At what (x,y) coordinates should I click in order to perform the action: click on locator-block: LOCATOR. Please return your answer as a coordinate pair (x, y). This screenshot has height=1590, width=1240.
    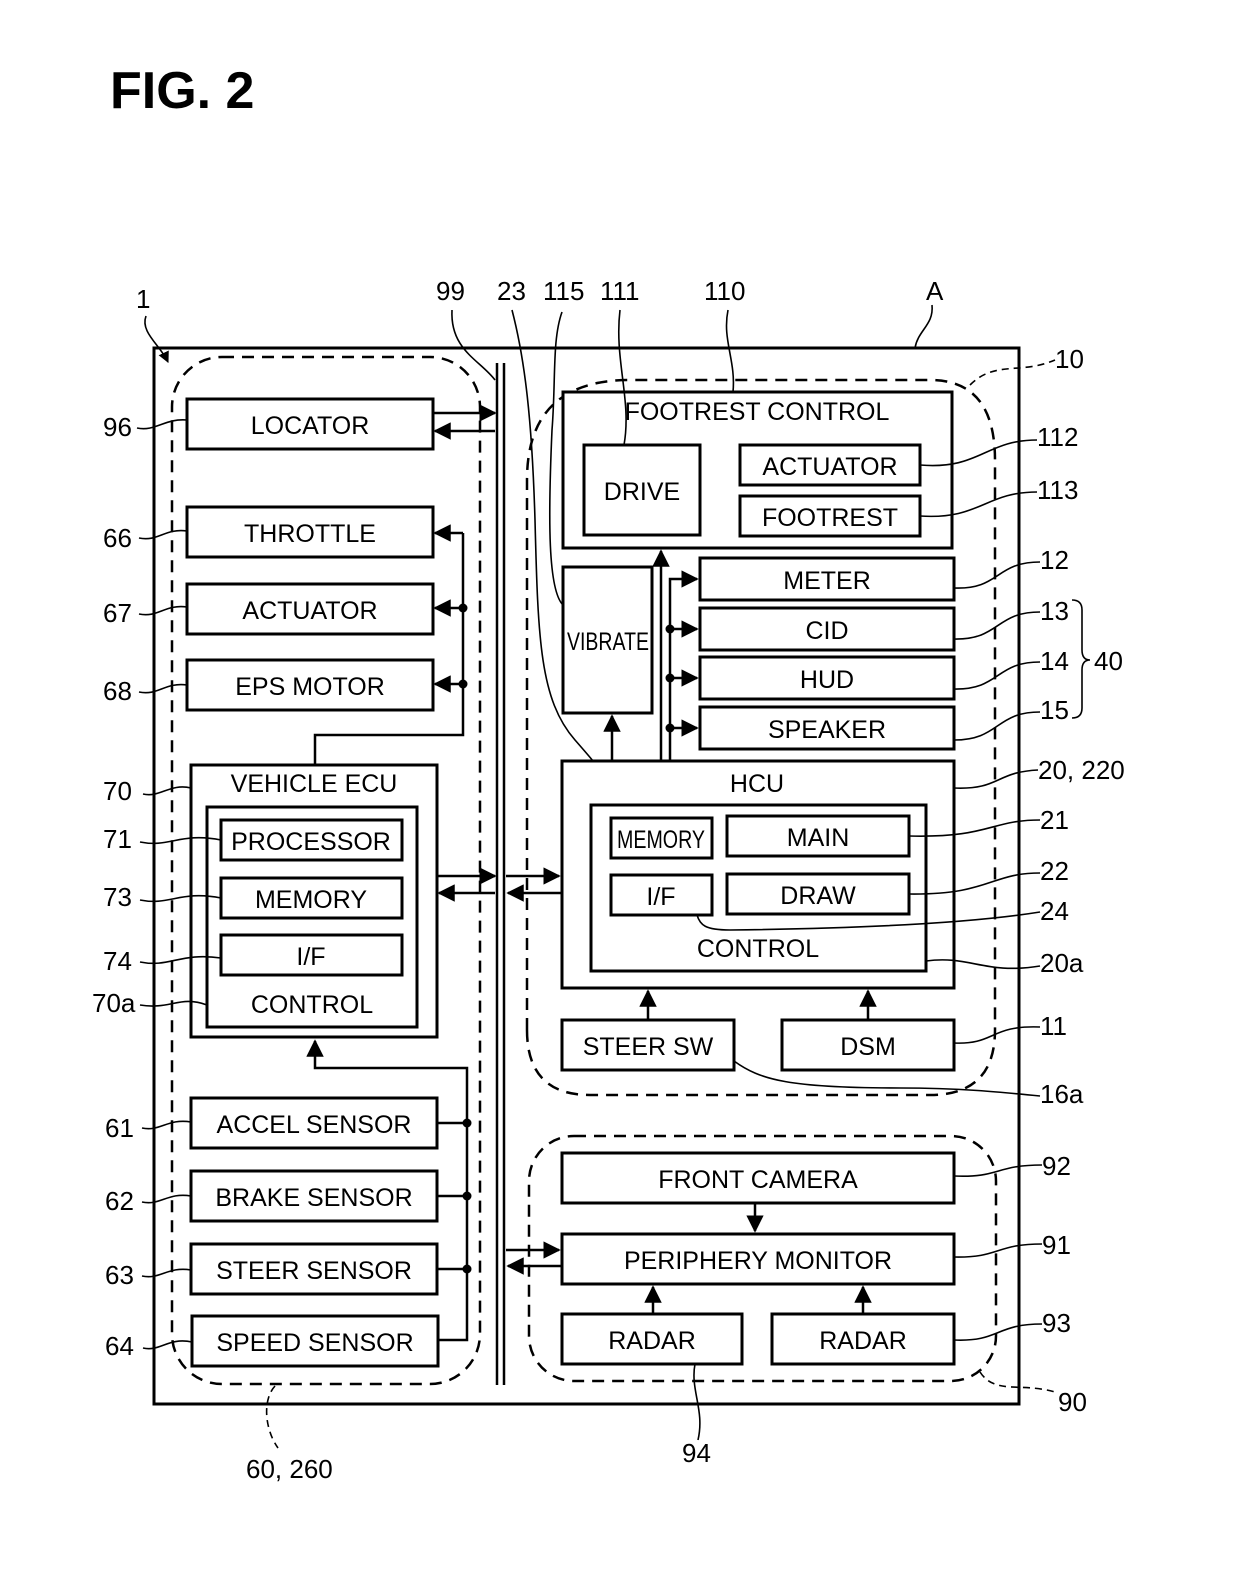
    Looking at the image, I should click on (310, 424).